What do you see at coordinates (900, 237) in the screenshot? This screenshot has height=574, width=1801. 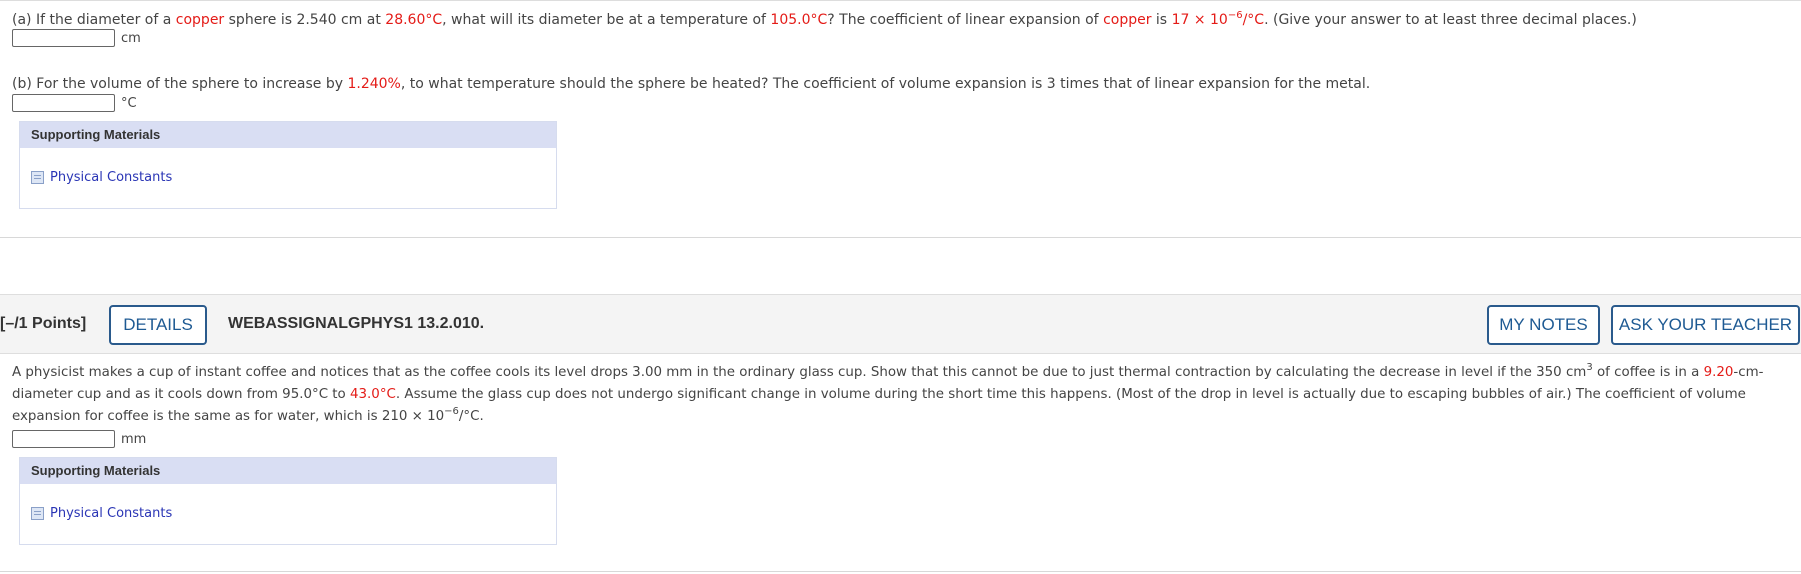 I see `question-divider` at bounding box center [900, 237].